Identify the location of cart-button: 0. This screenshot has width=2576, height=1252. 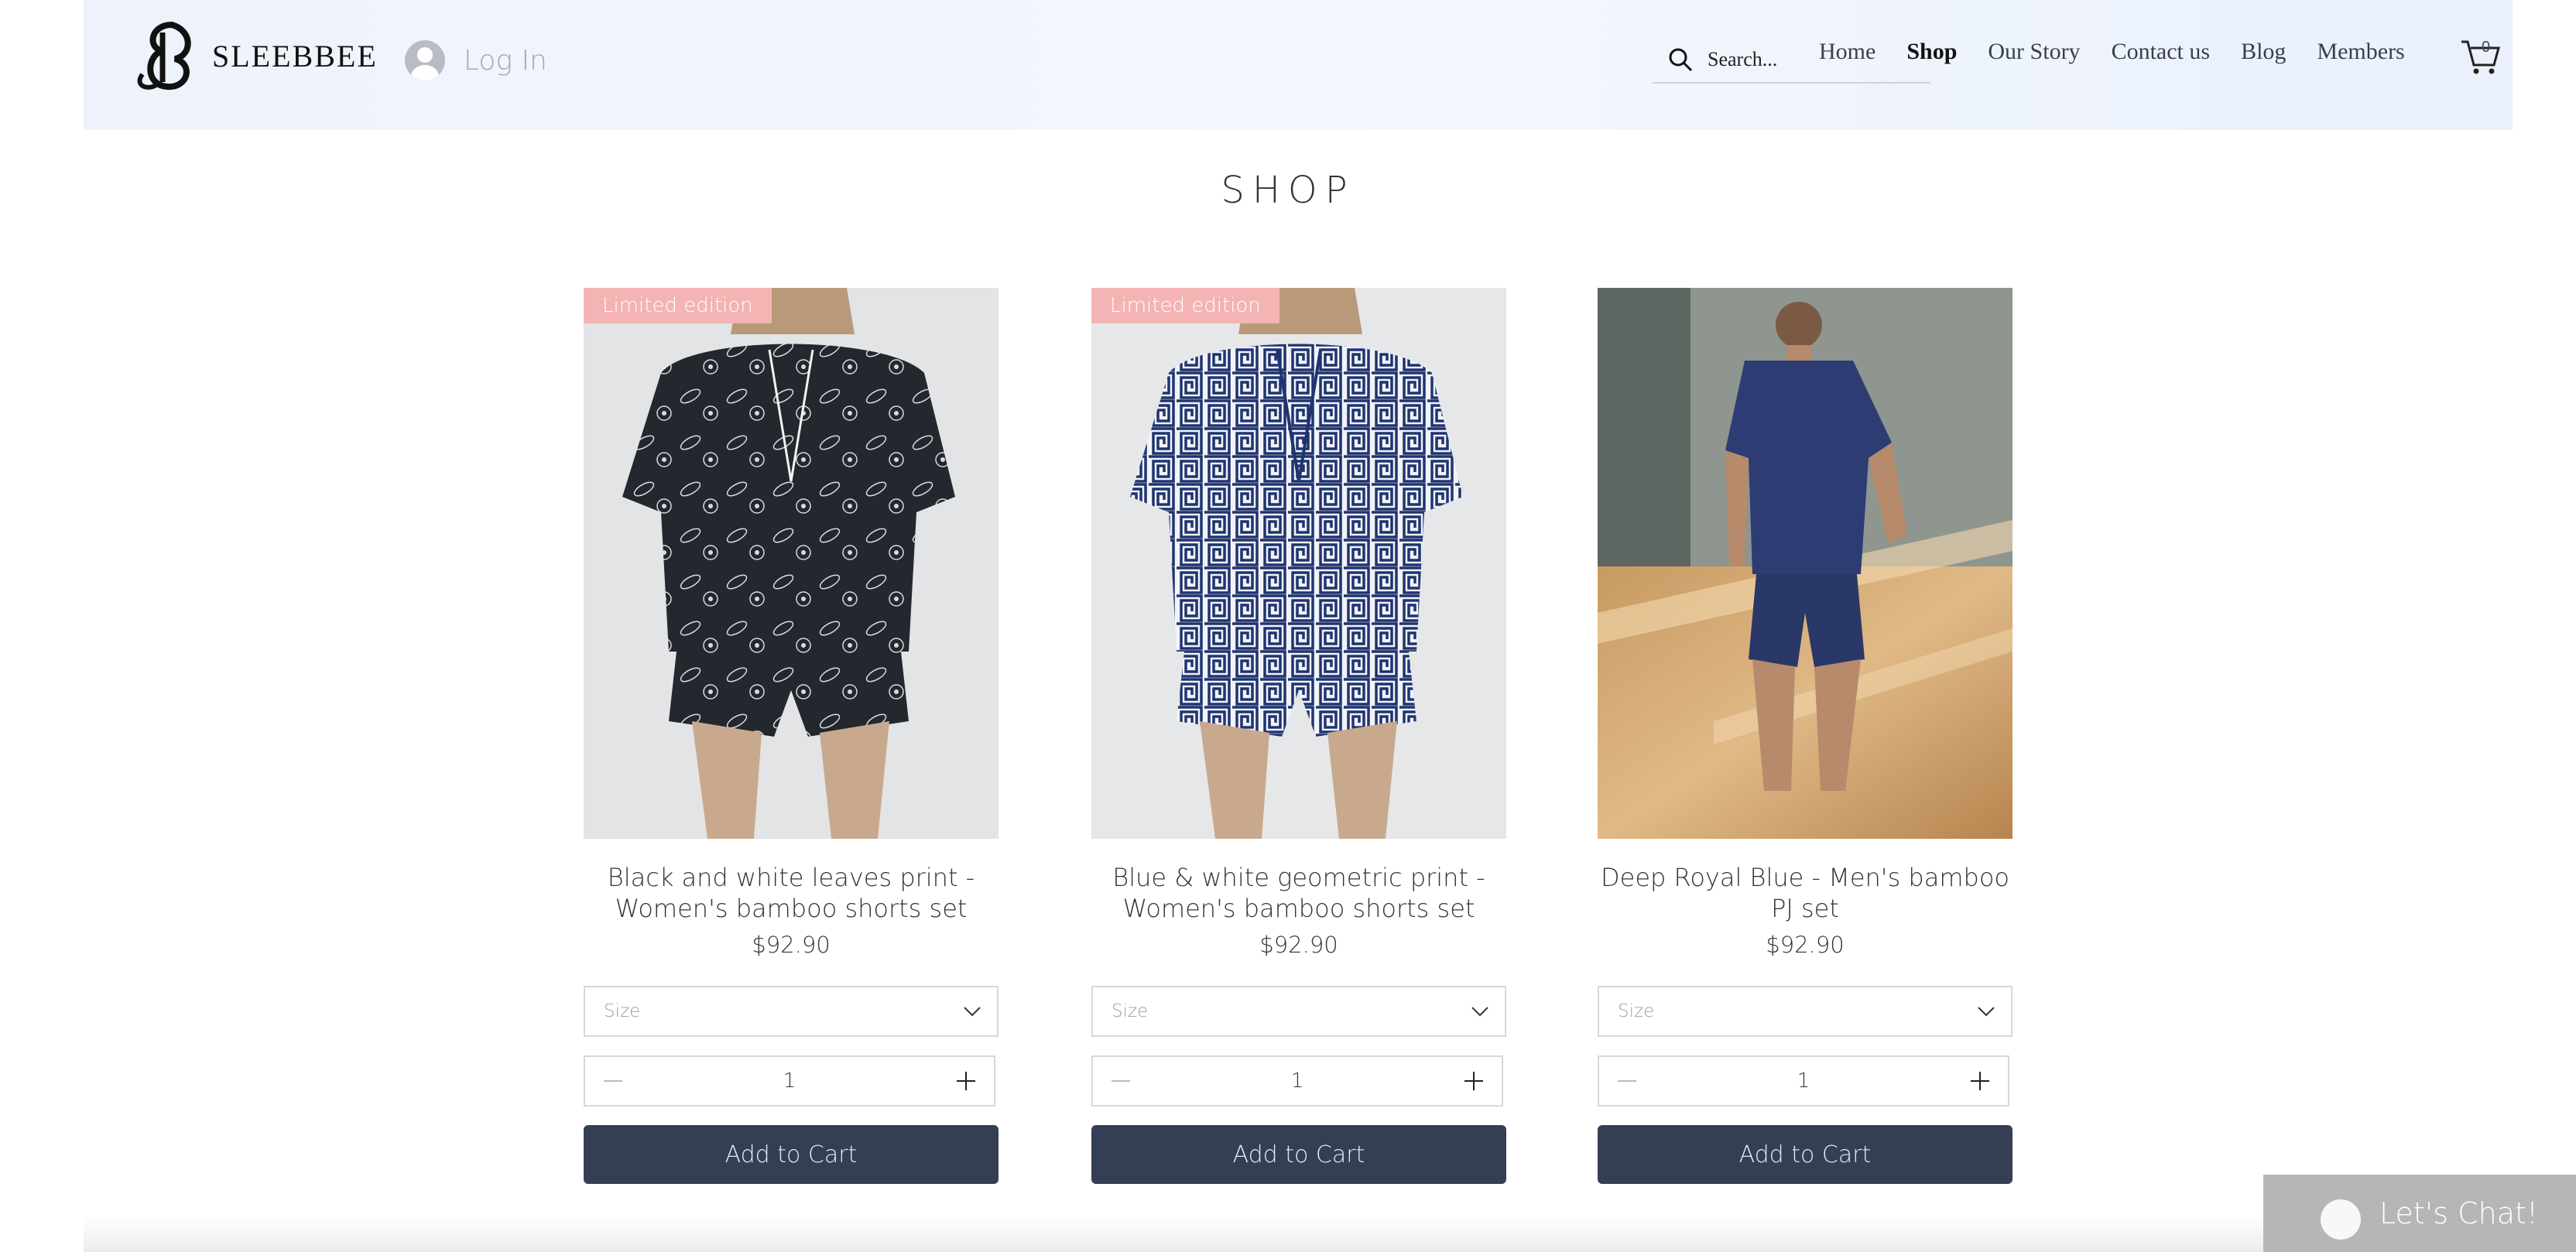
(2480, 54).